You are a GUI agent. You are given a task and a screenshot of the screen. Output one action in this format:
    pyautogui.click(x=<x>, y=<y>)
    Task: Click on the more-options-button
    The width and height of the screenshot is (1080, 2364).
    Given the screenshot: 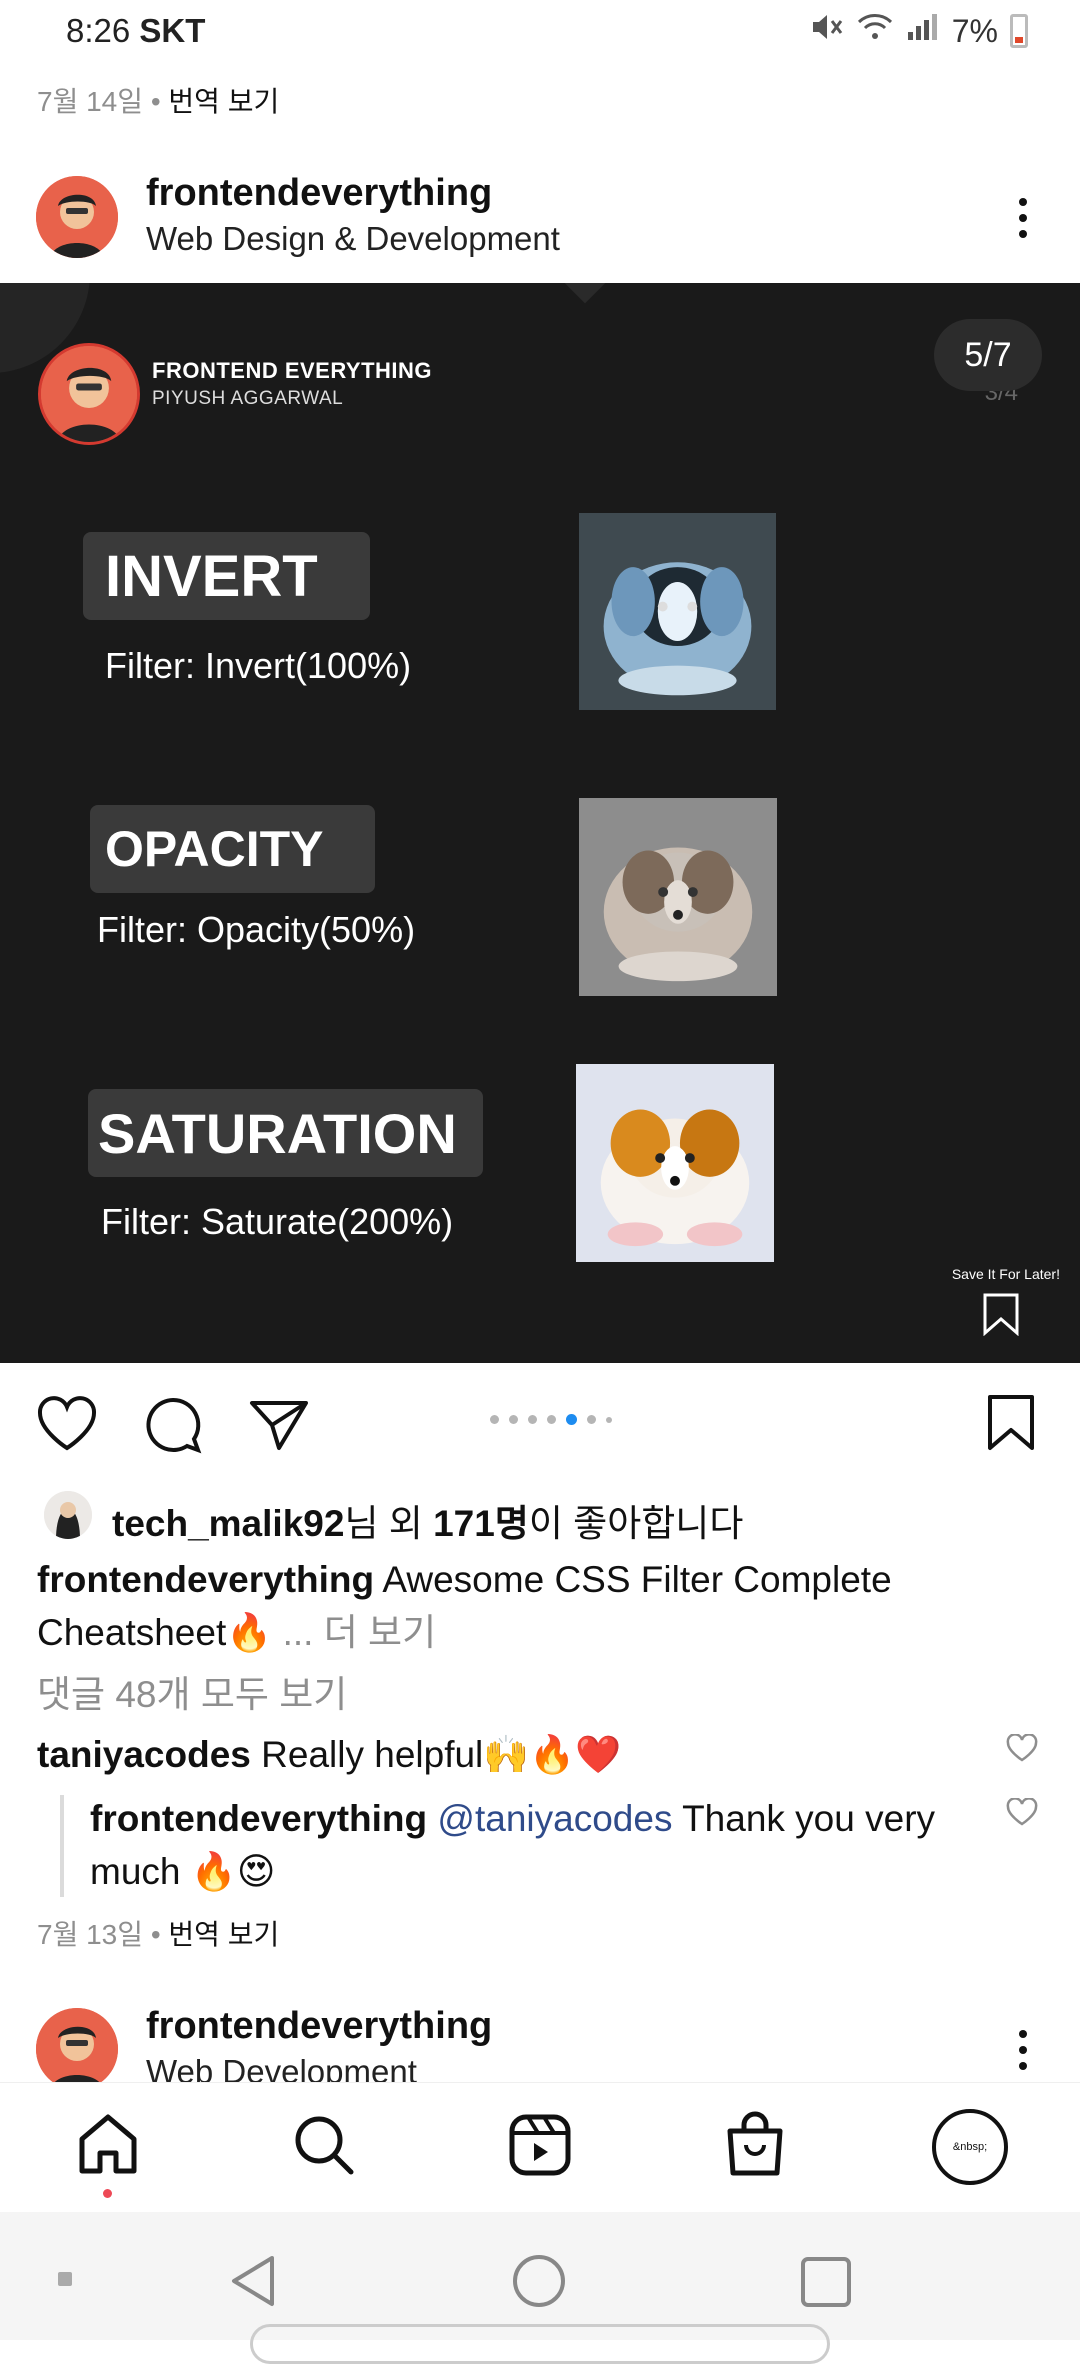 What is the action you would take?
    pyautogui.click(x=1023, y=218)
    